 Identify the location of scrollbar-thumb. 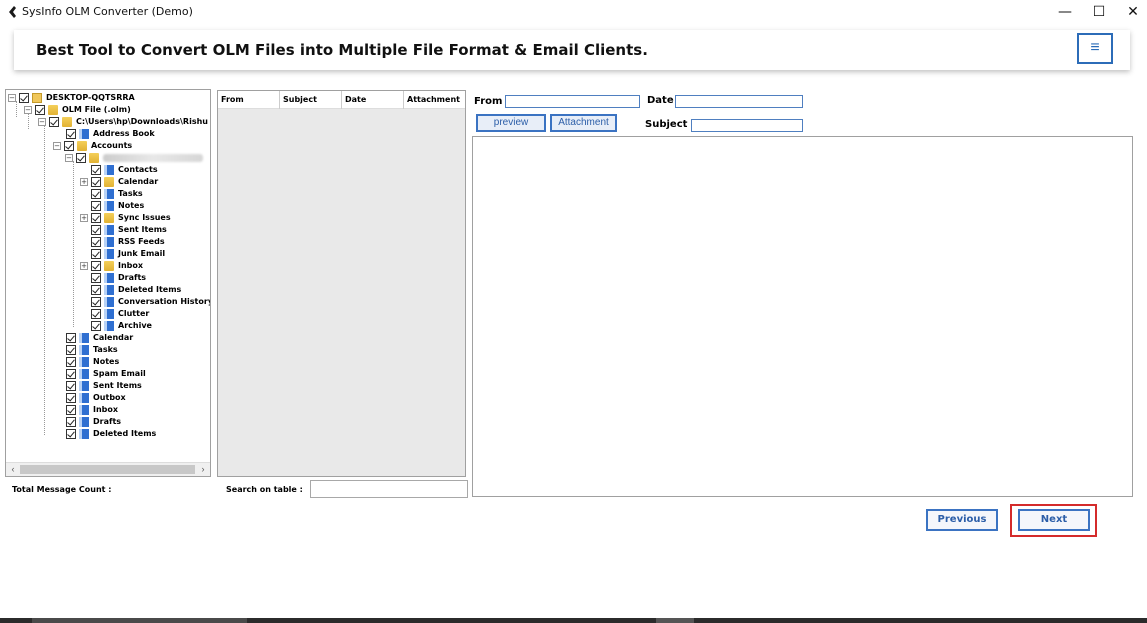
(107, 469).